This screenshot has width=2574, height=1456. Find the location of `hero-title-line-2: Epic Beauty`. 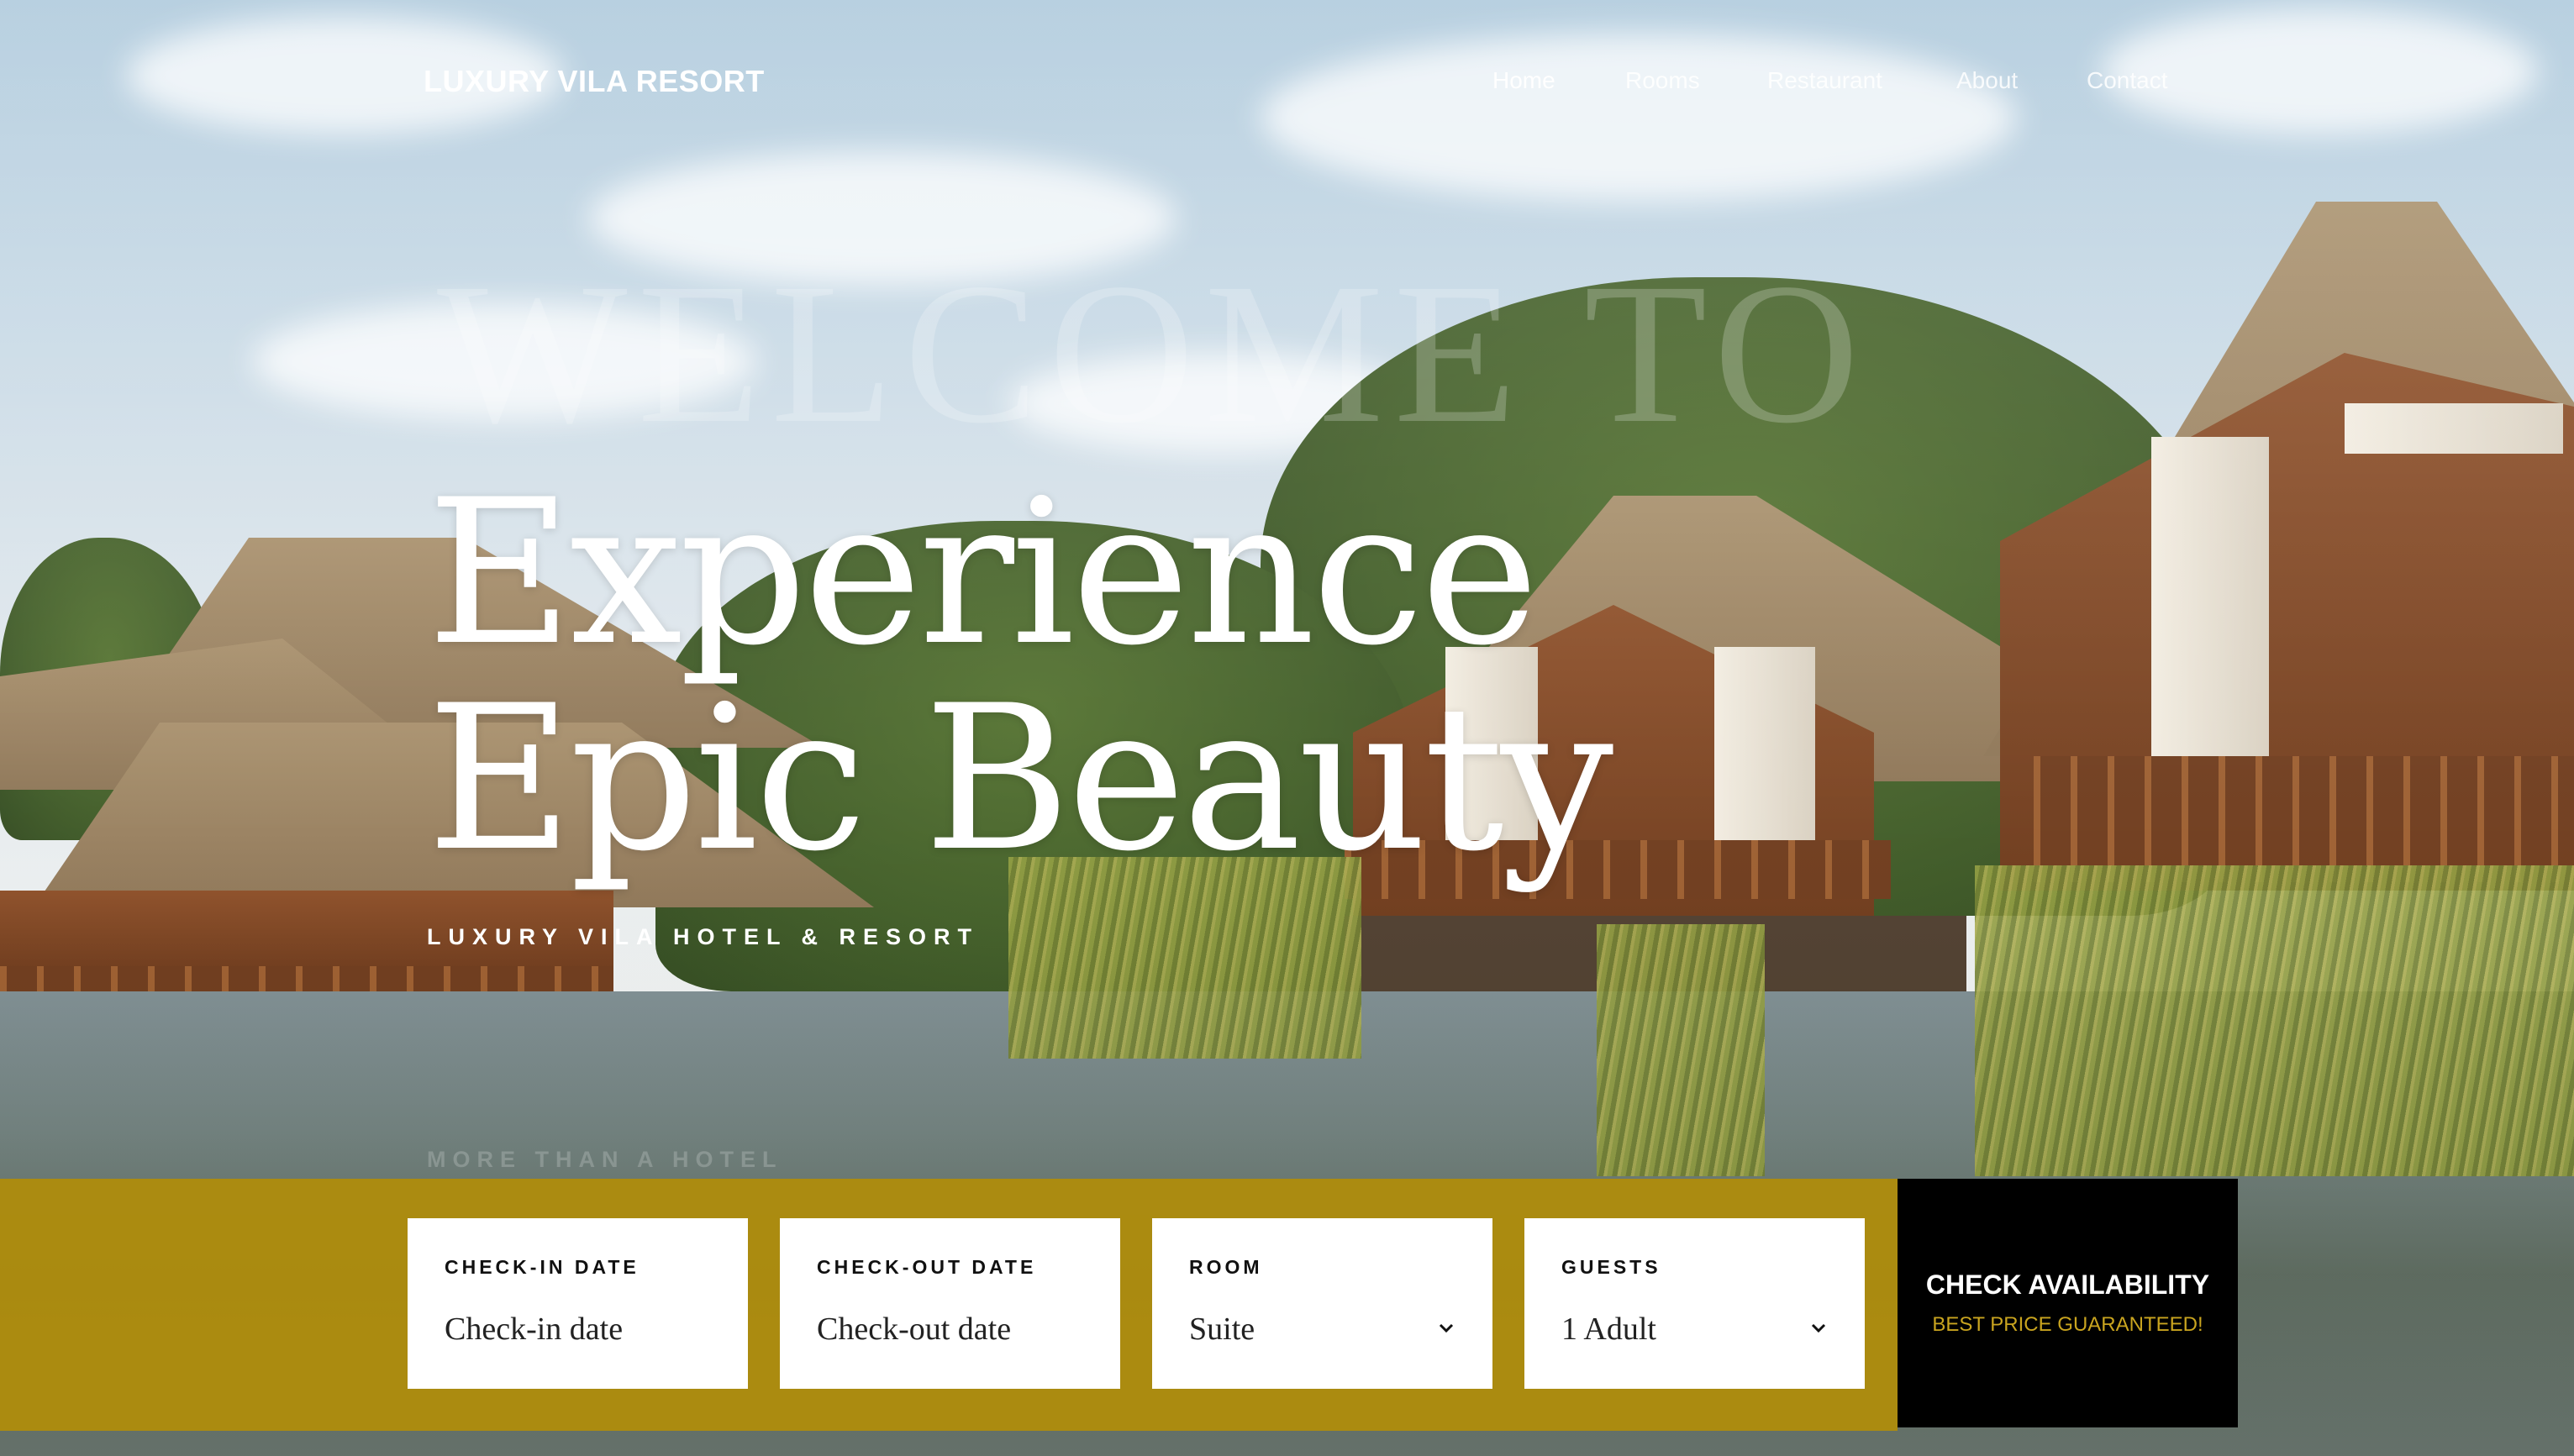

hero-title-line-2: Epic Beauty is located at coordinates (1020, 779).